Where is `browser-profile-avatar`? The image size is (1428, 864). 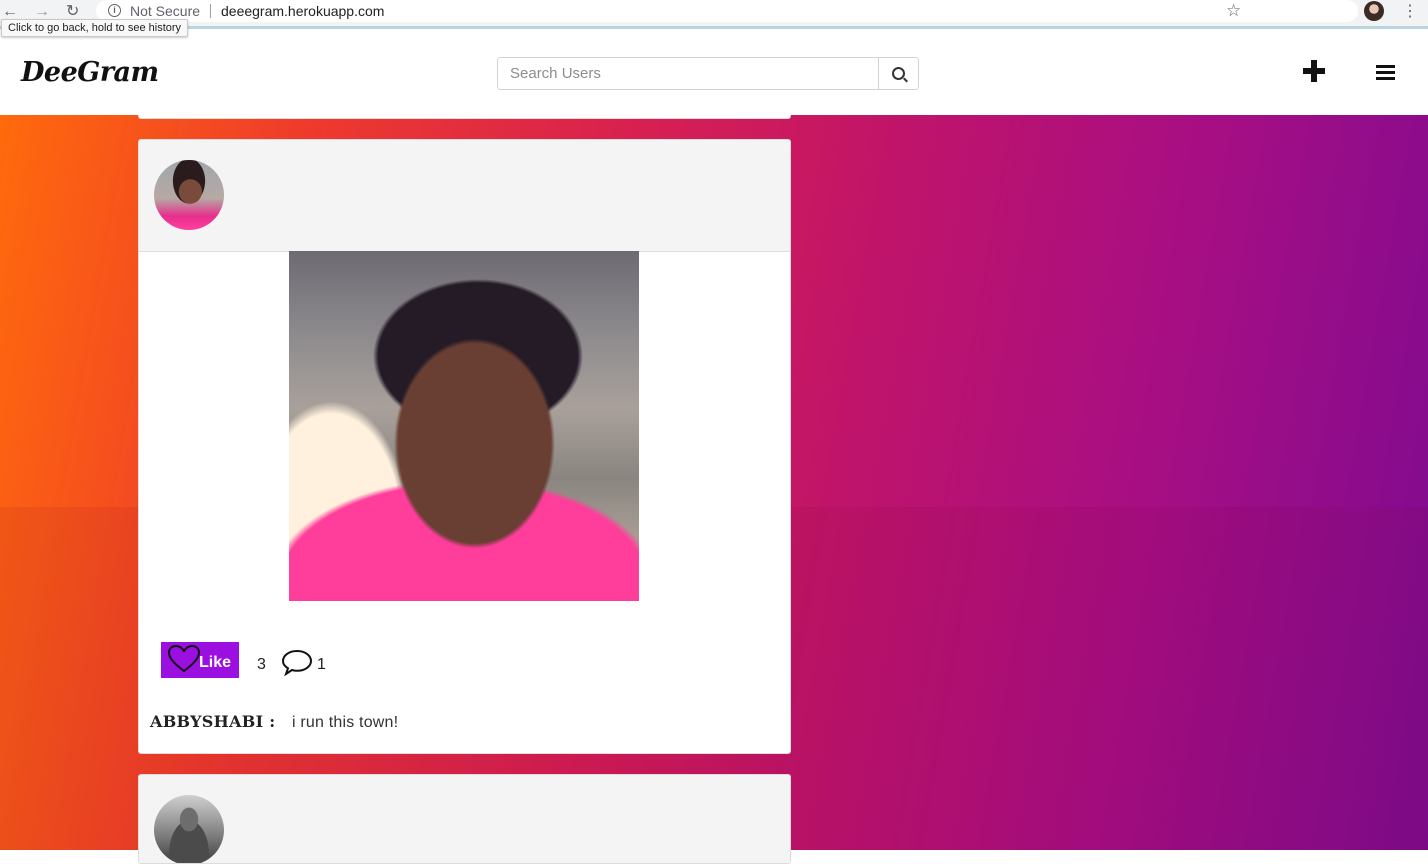
browser-profile-avatar is located at coordinates (1374, 11).